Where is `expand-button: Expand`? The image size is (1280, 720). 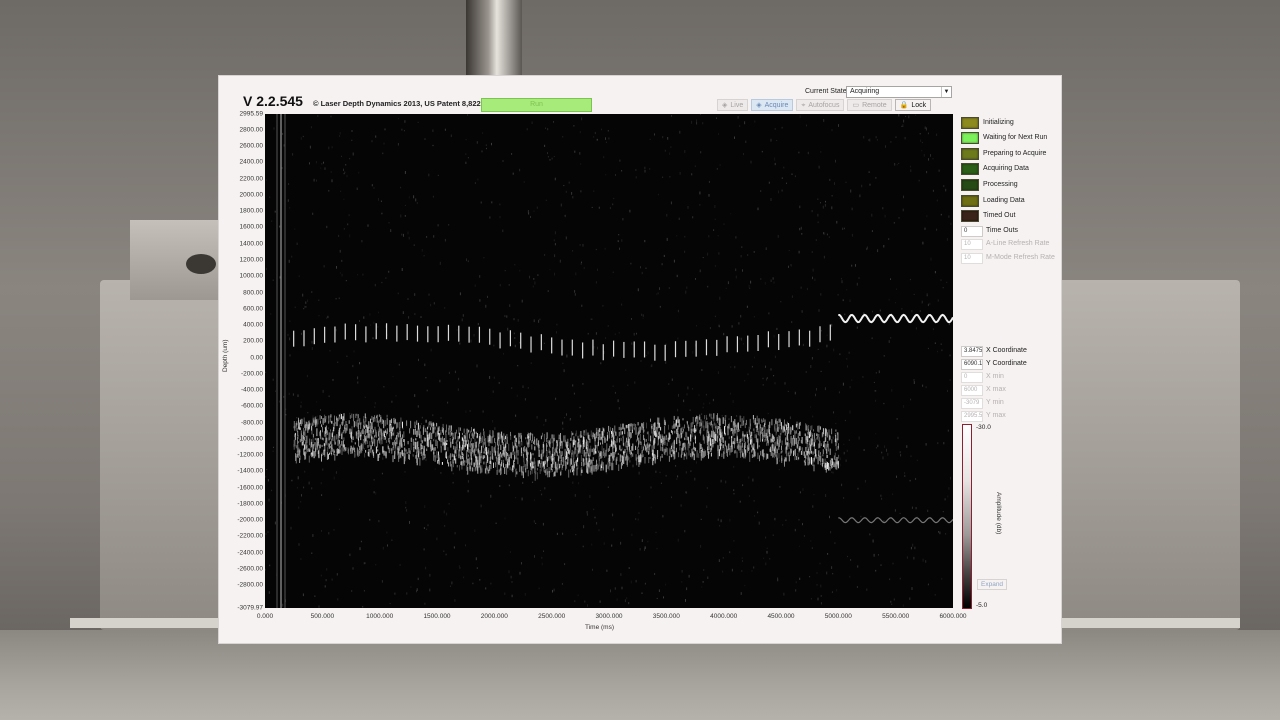
expand-button: Expand is located at coordinates (992, 584).